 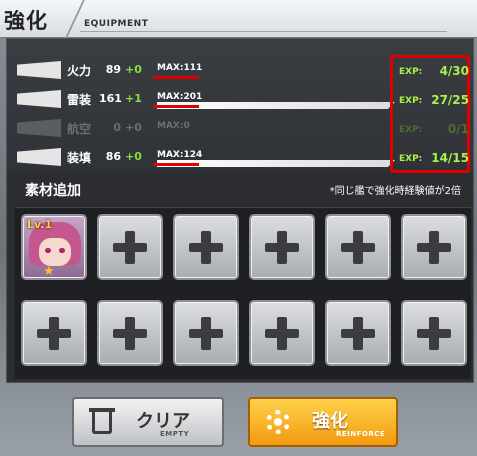 I want to click on reinforce-sublabel: REINFORCE, so click(x=361, y=434).